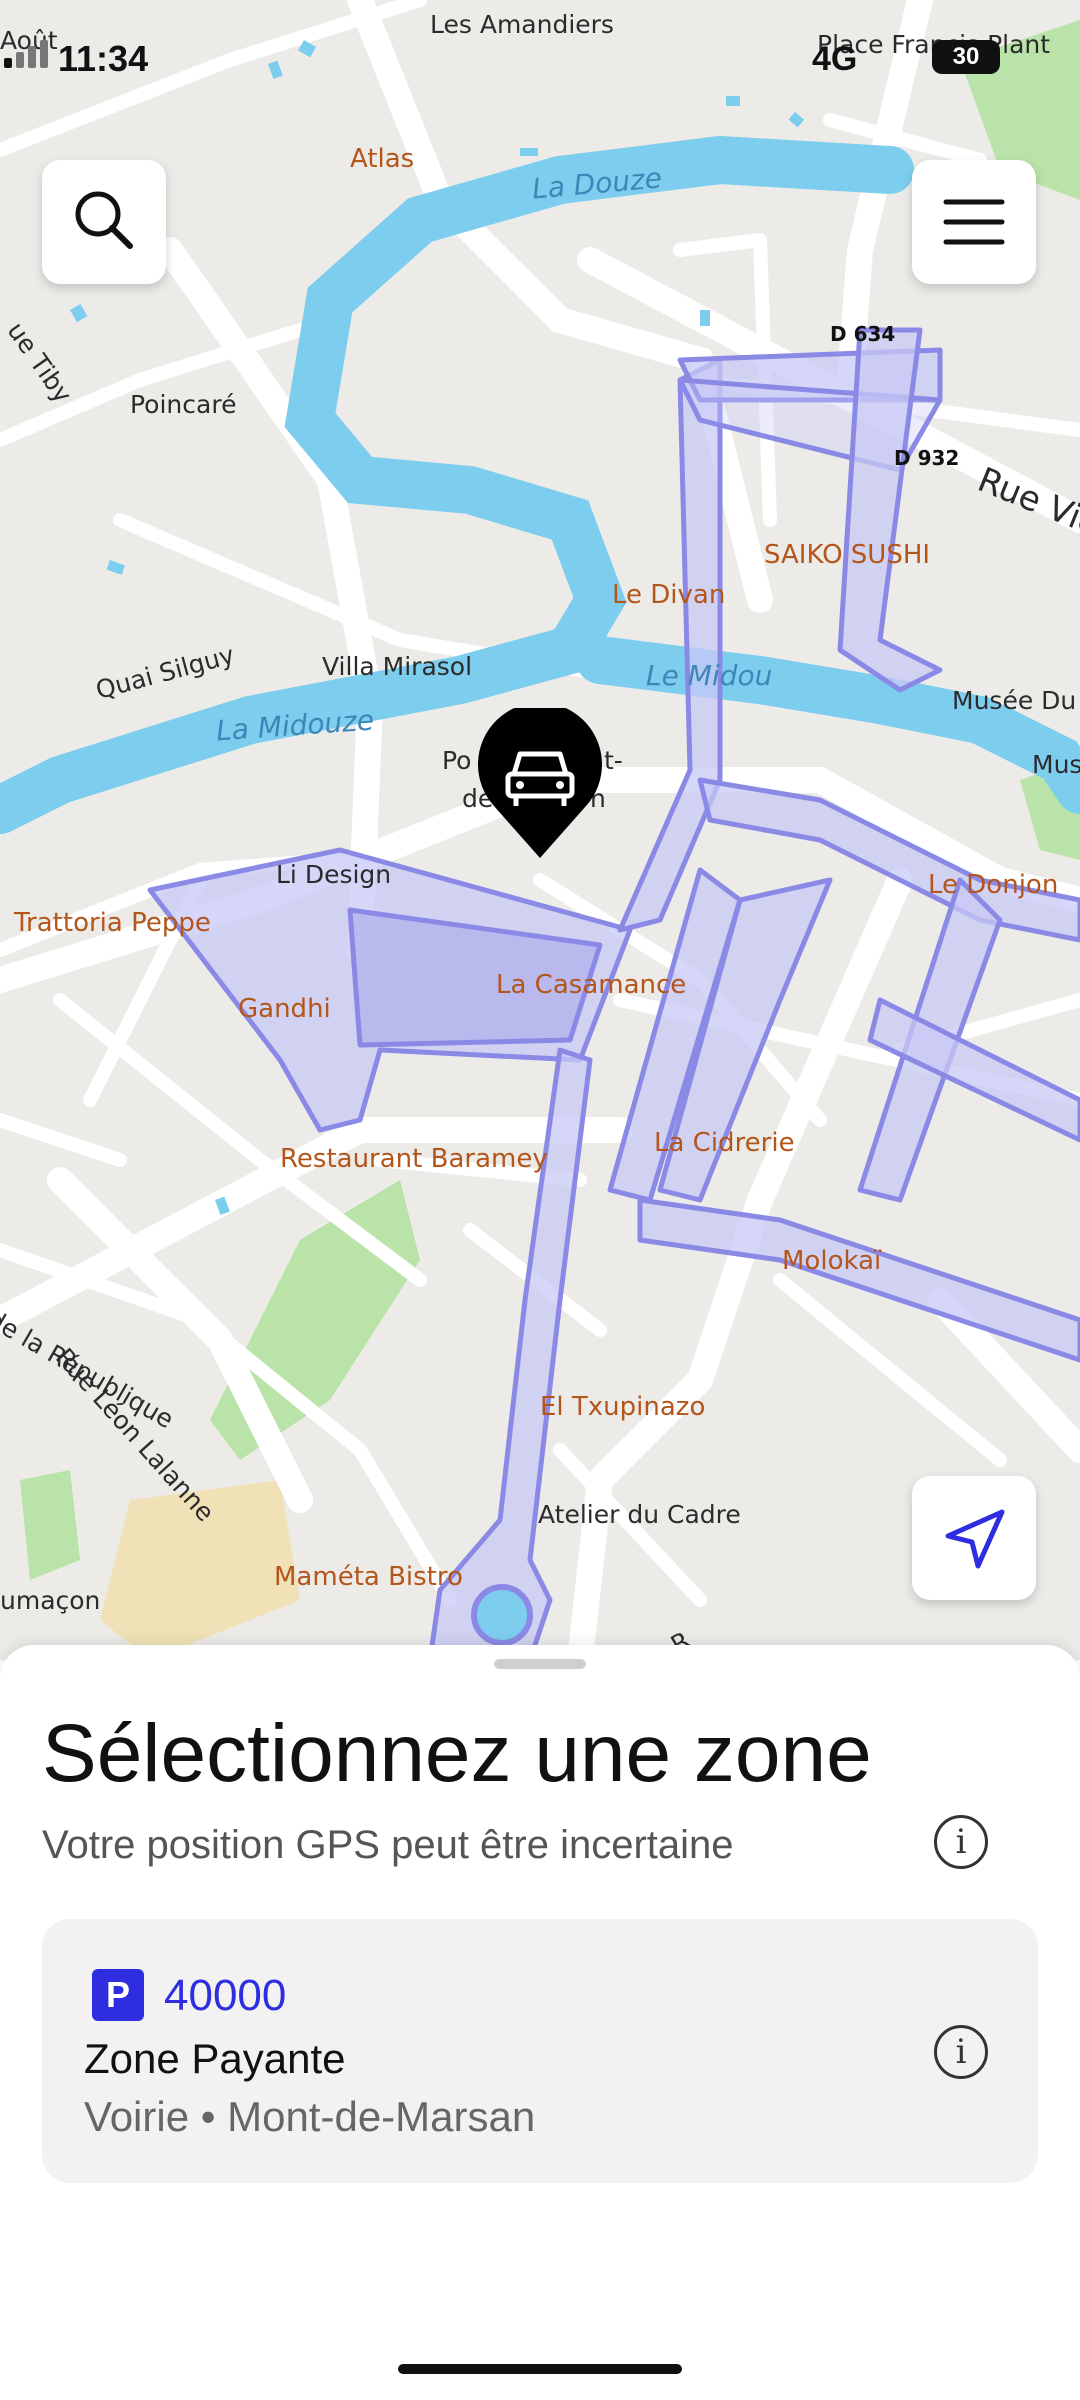 The height and width of the screenshot is (2400, 1080). Describe the element at coordinates (522, 24) in the screenshot. I see `map-label-les-amandiers: Les Amandiers` at that location.